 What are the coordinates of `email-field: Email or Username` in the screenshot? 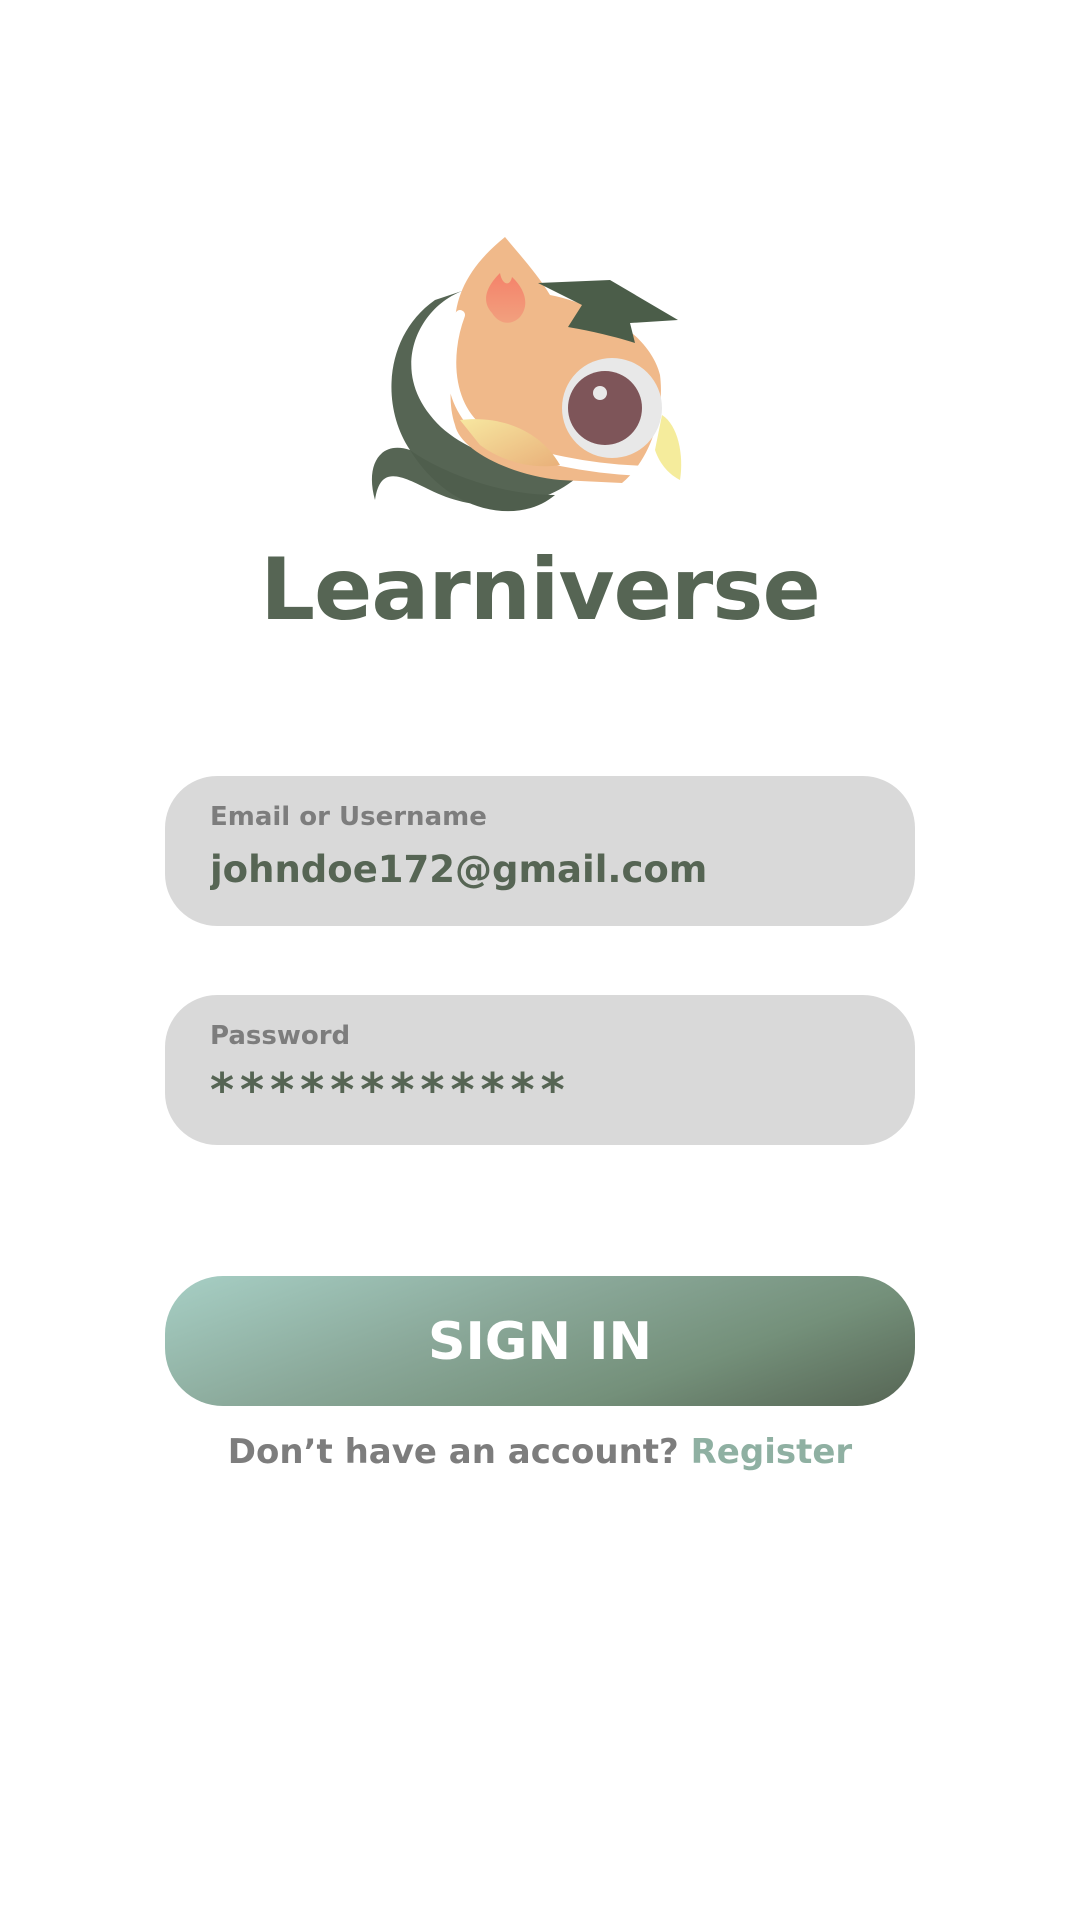 It's located at (540, 851).